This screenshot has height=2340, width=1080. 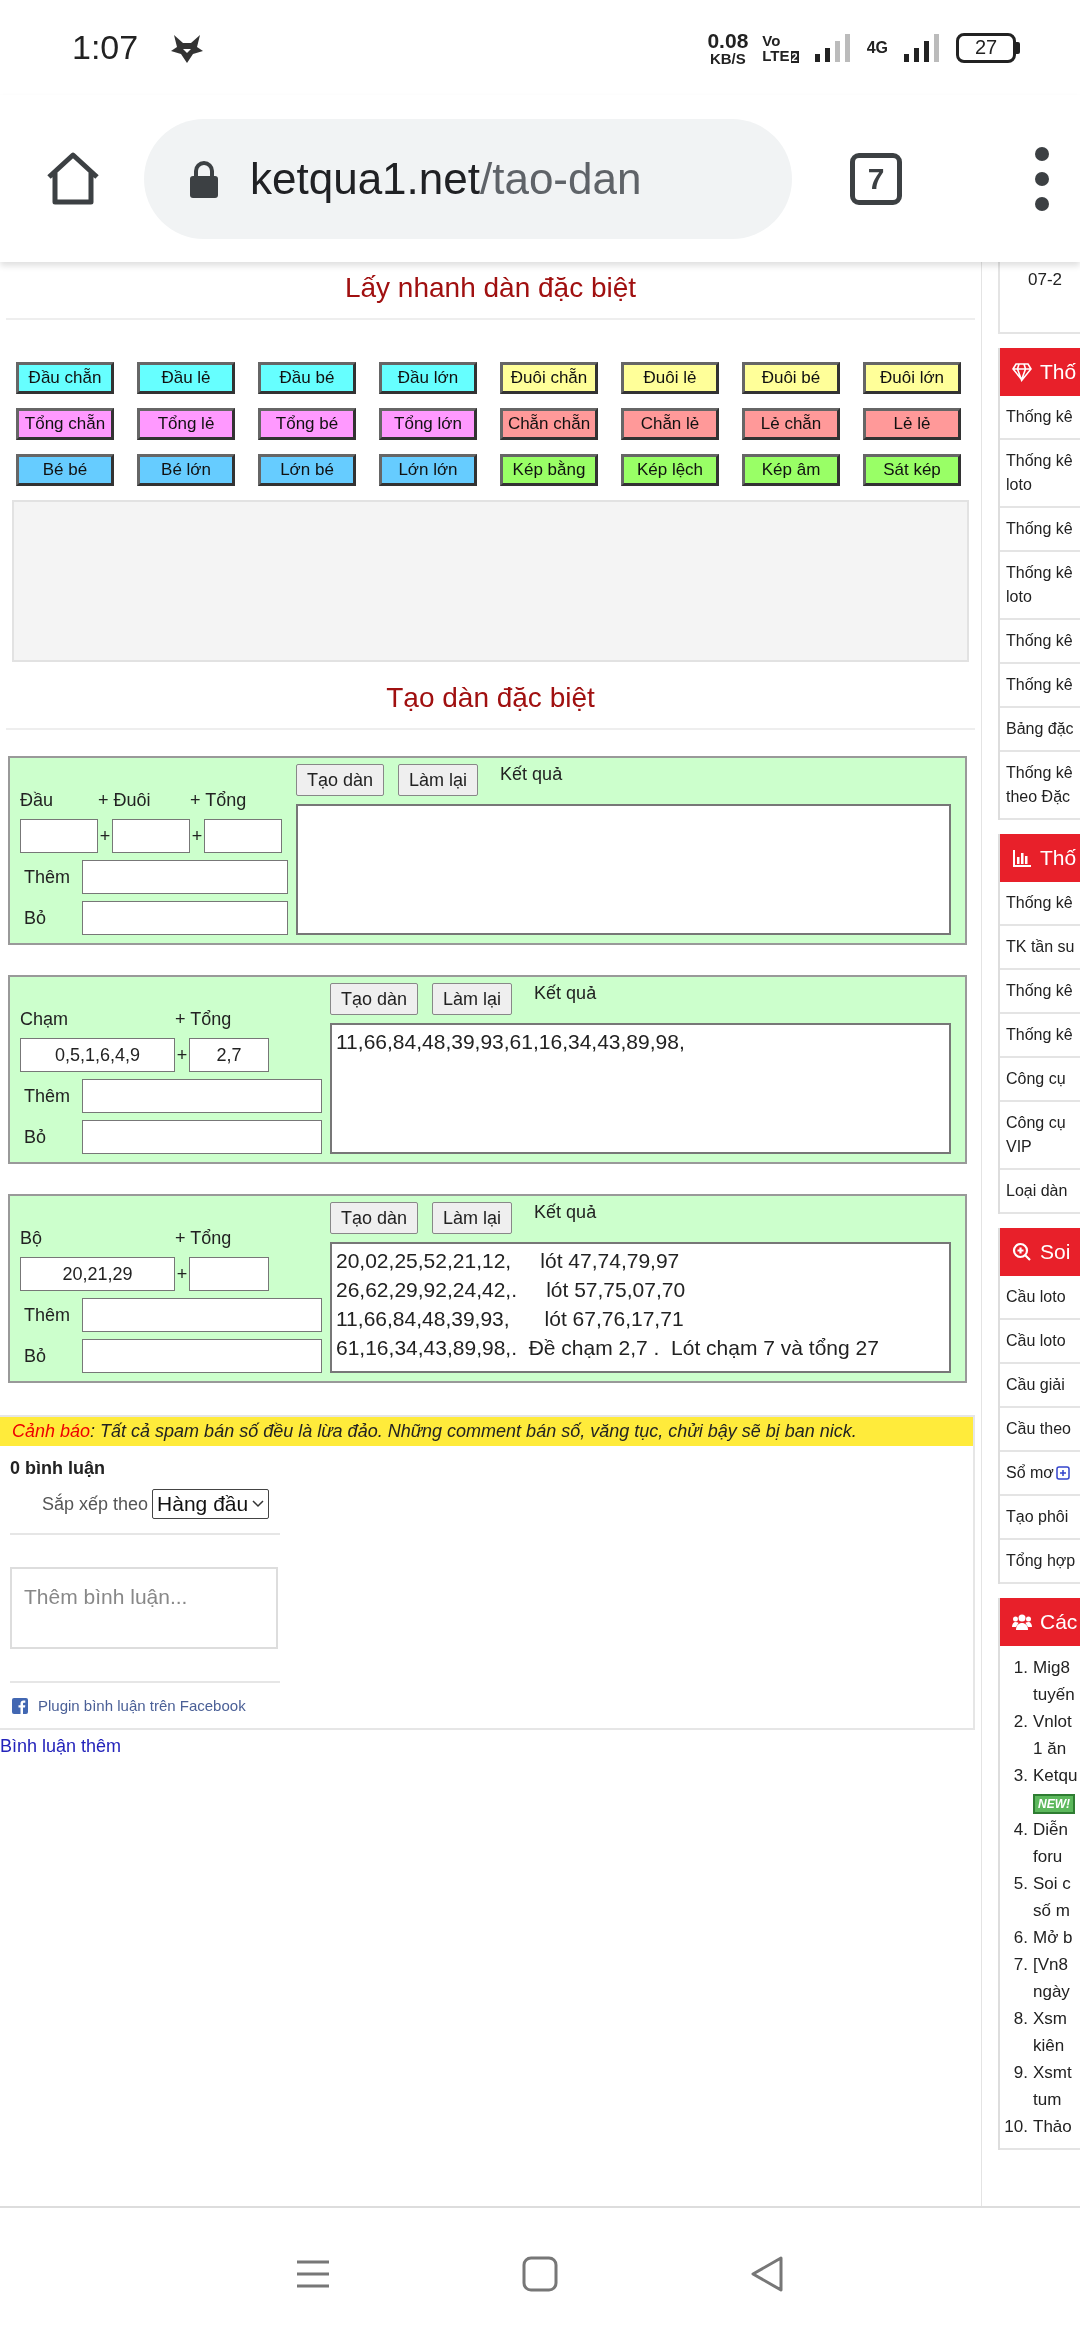 I want to click on diamond-icon, so click(x=1022, y=372).